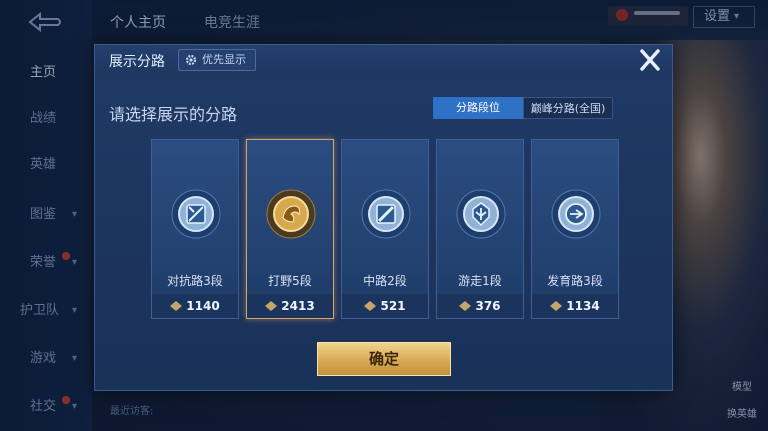  Describe the element at coordinates (191, 60) in the screenshot. I see `gear-icon` at that location.